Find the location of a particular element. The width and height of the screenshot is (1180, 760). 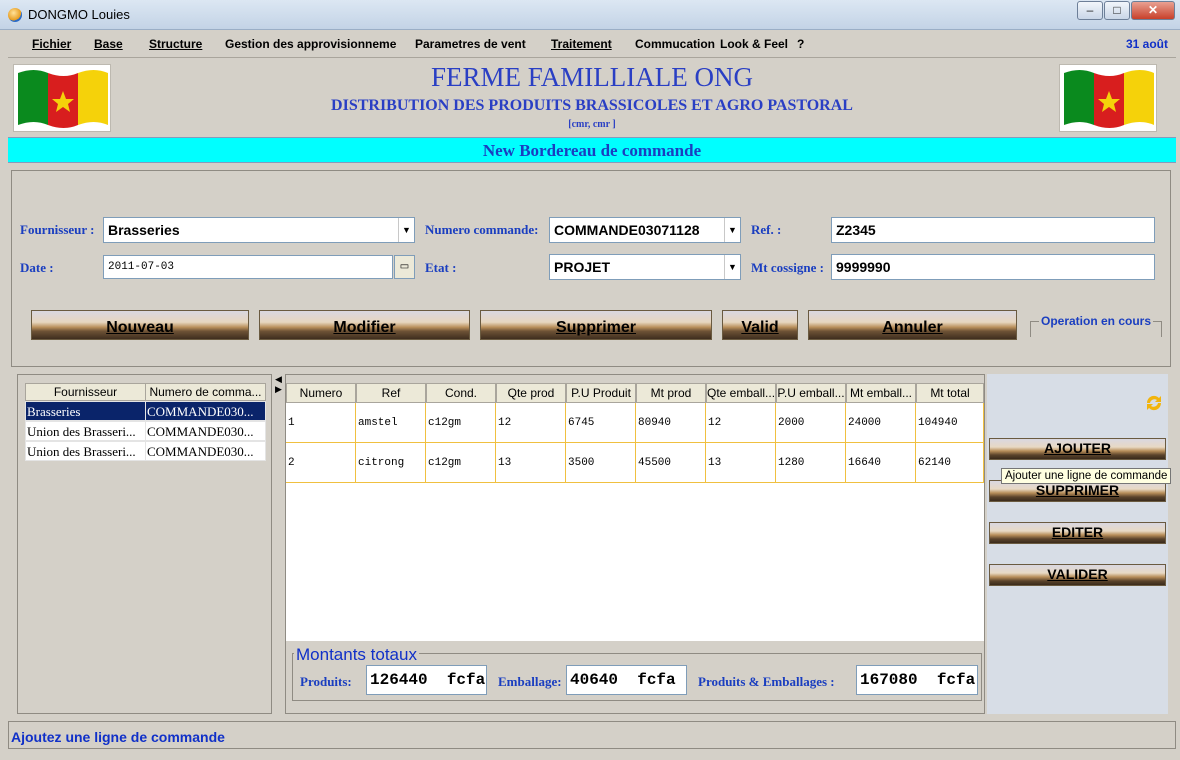

fournisseur-select: Brasseries ▼ is located at coordinates (259, 230).